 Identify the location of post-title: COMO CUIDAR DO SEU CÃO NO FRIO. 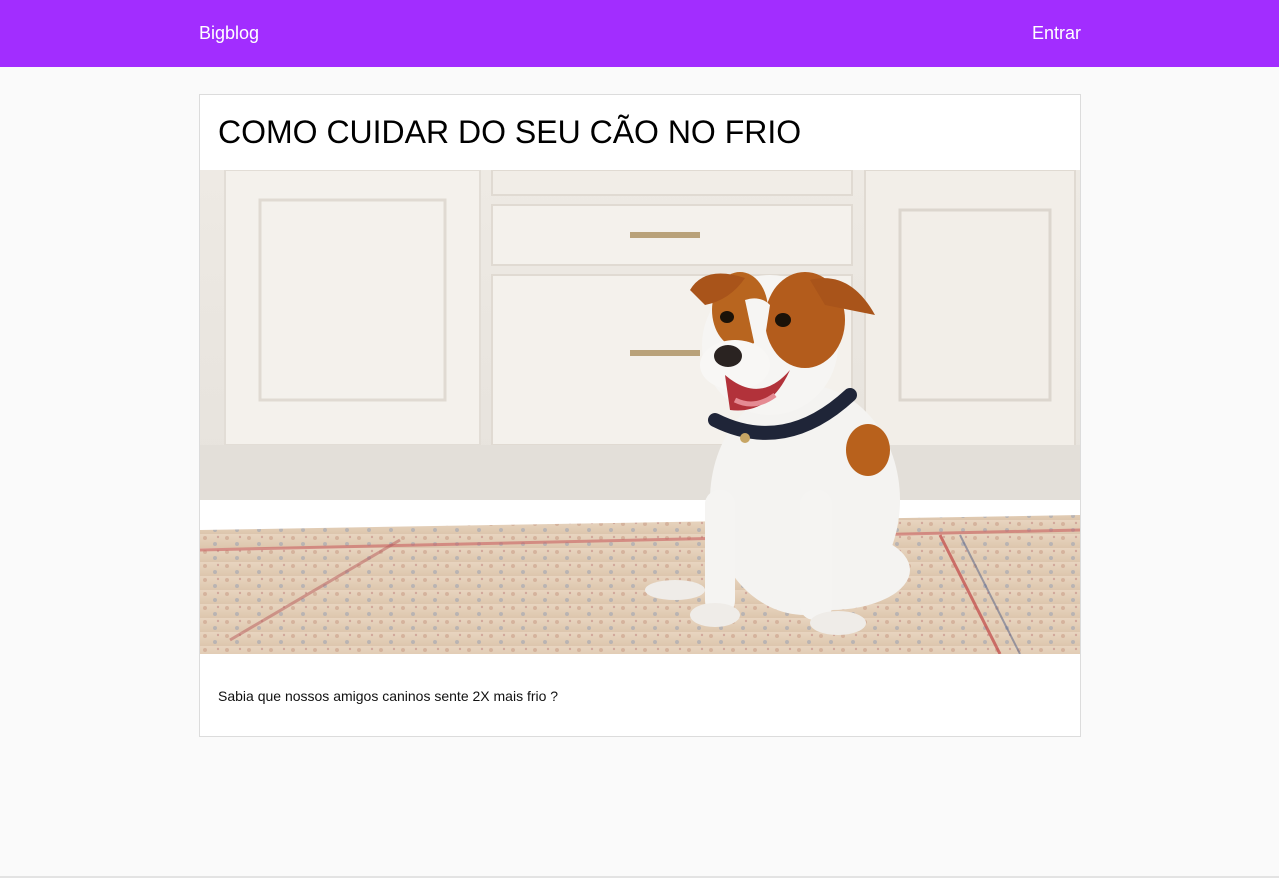
(510, 132).